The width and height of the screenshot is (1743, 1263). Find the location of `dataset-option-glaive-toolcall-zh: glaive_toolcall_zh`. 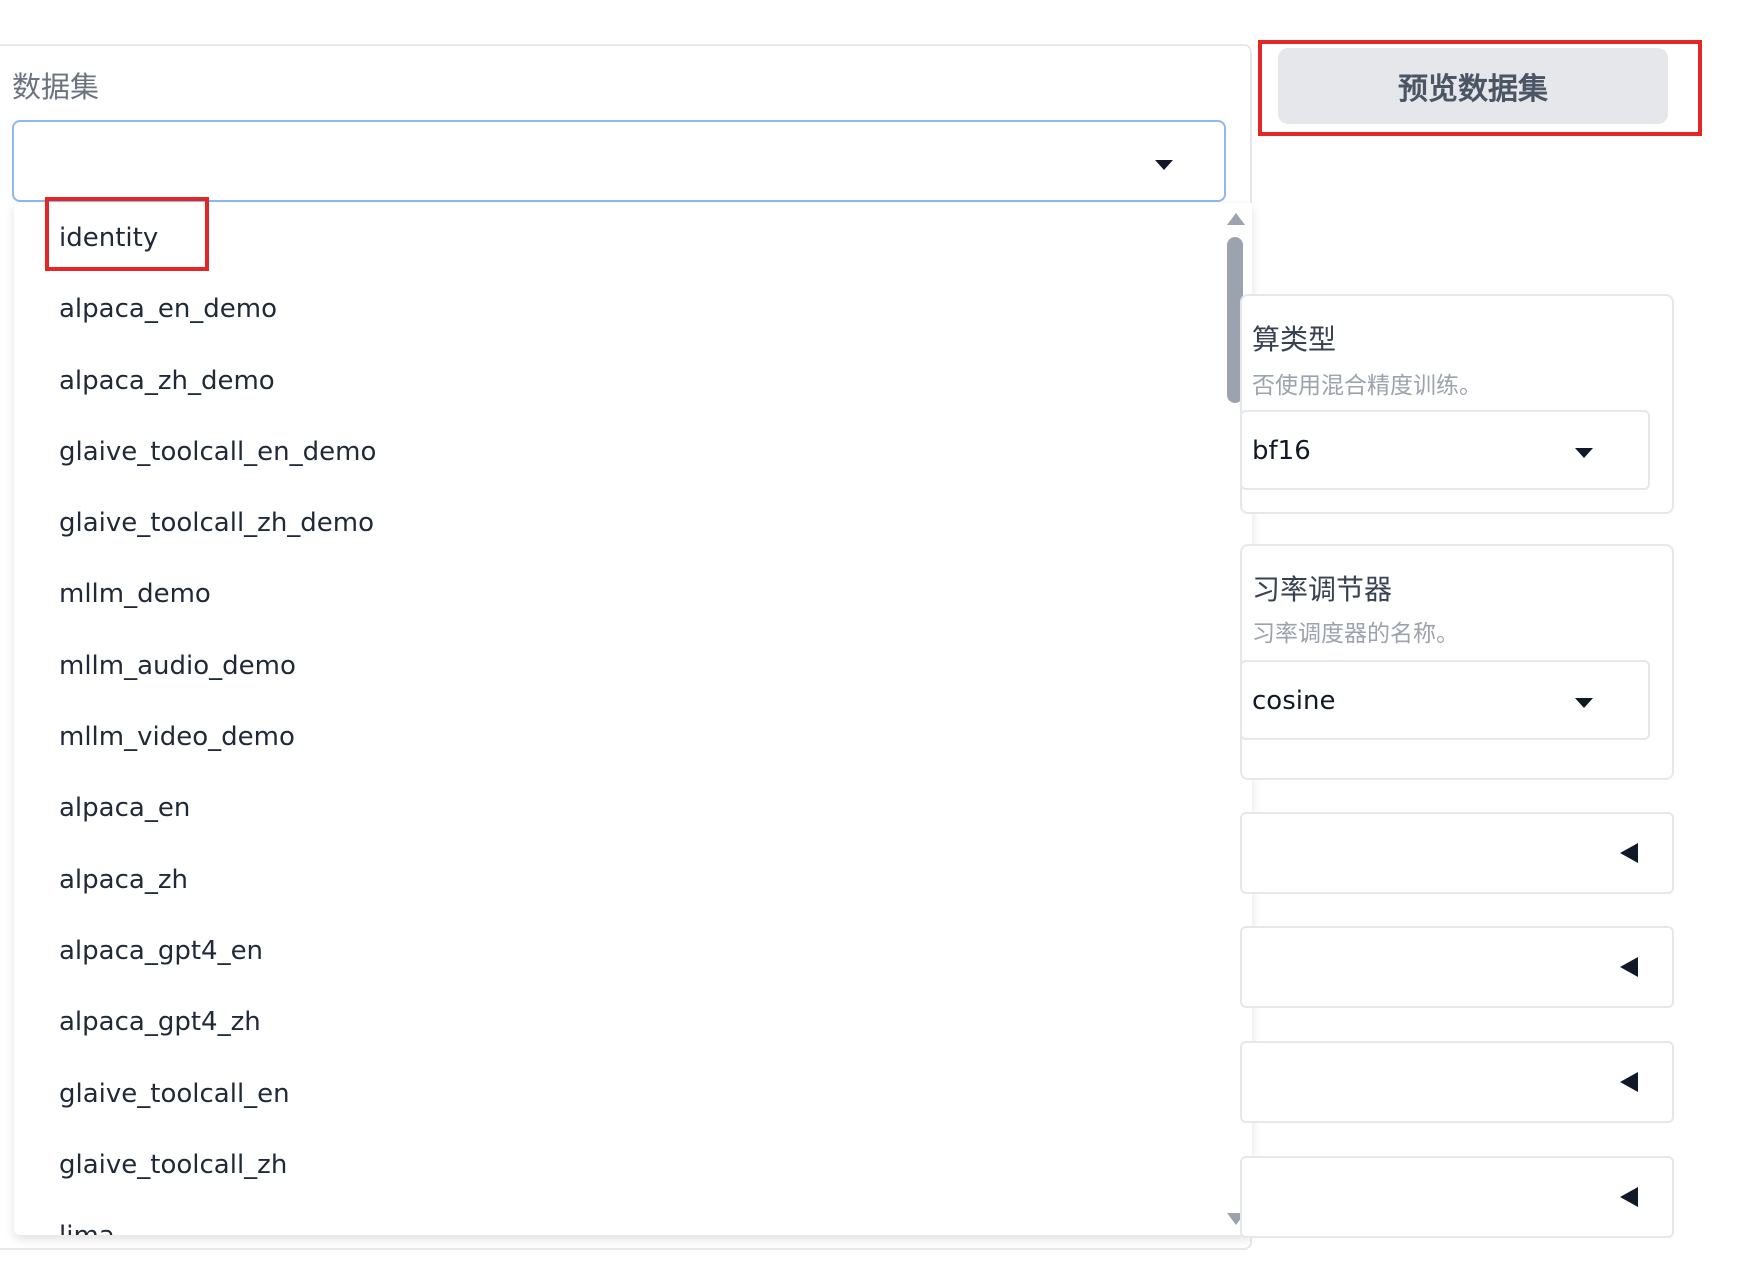

dataset-option-glaive-toolcall-zh: glaive_toolcall_zh is located at coordinates (633, 1165).